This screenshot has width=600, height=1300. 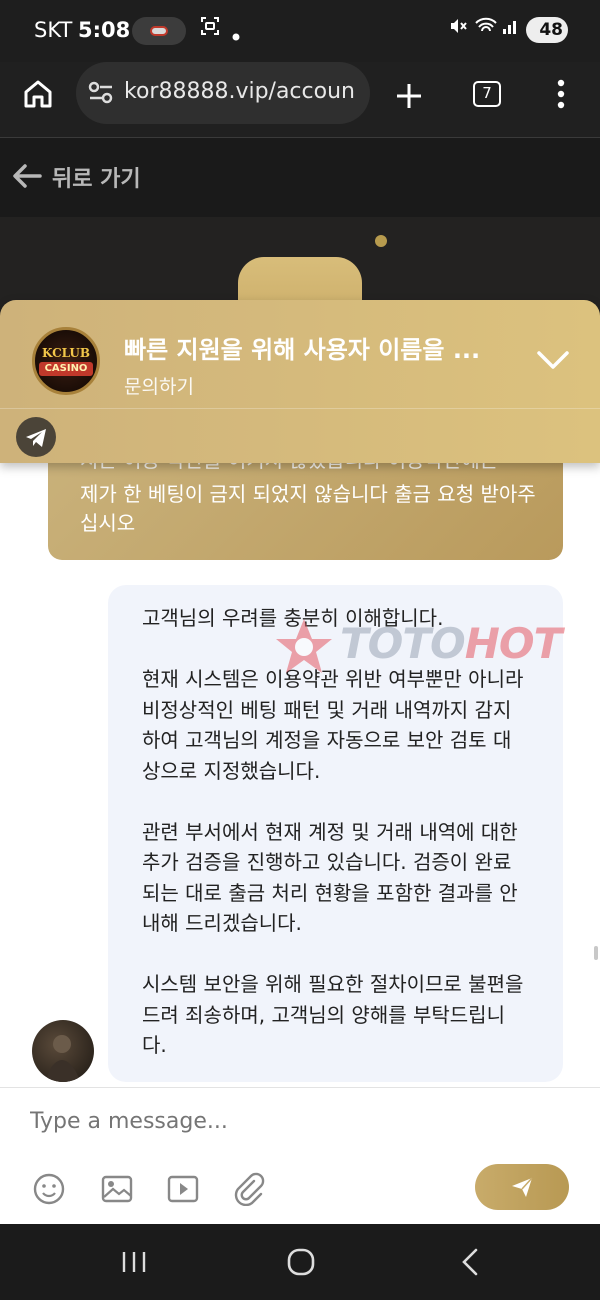 What do you see at coordinates (183, 1189) in the screenshot?
I see `video-icon` at bounding box center [183, 1189].